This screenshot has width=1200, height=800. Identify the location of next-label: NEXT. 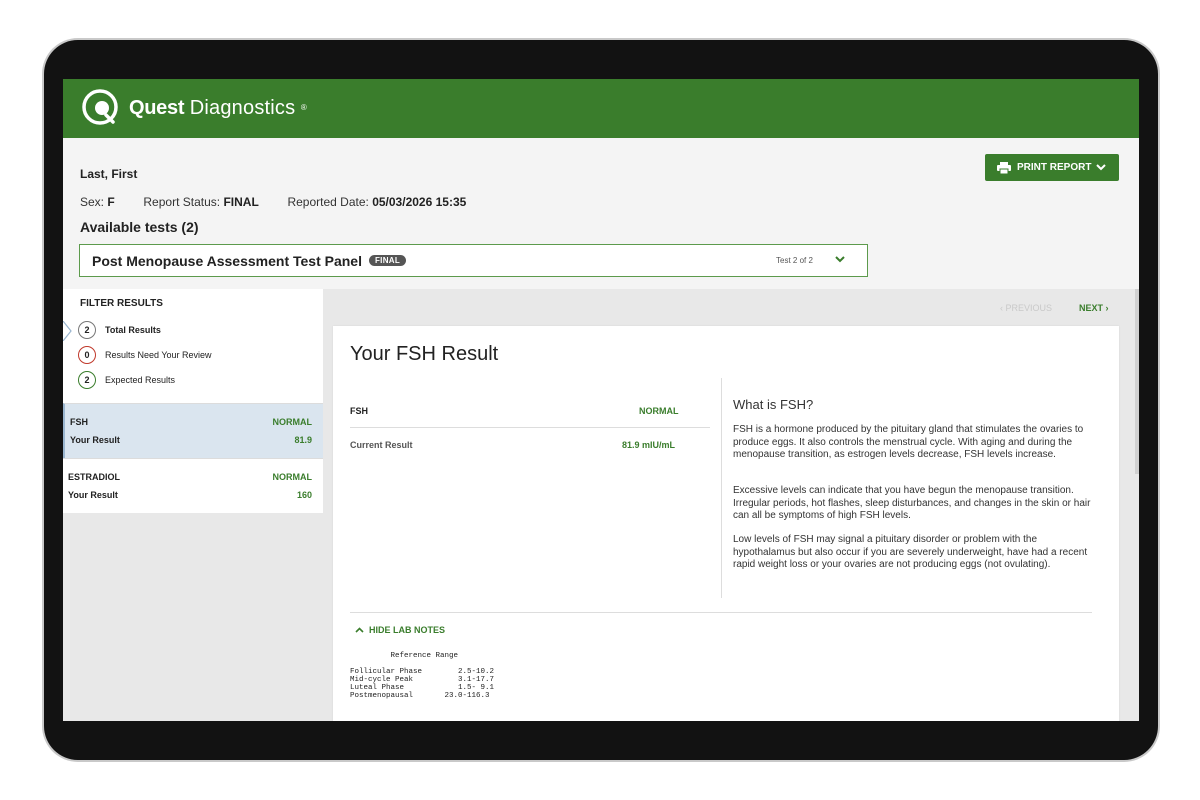
(1091, 308).